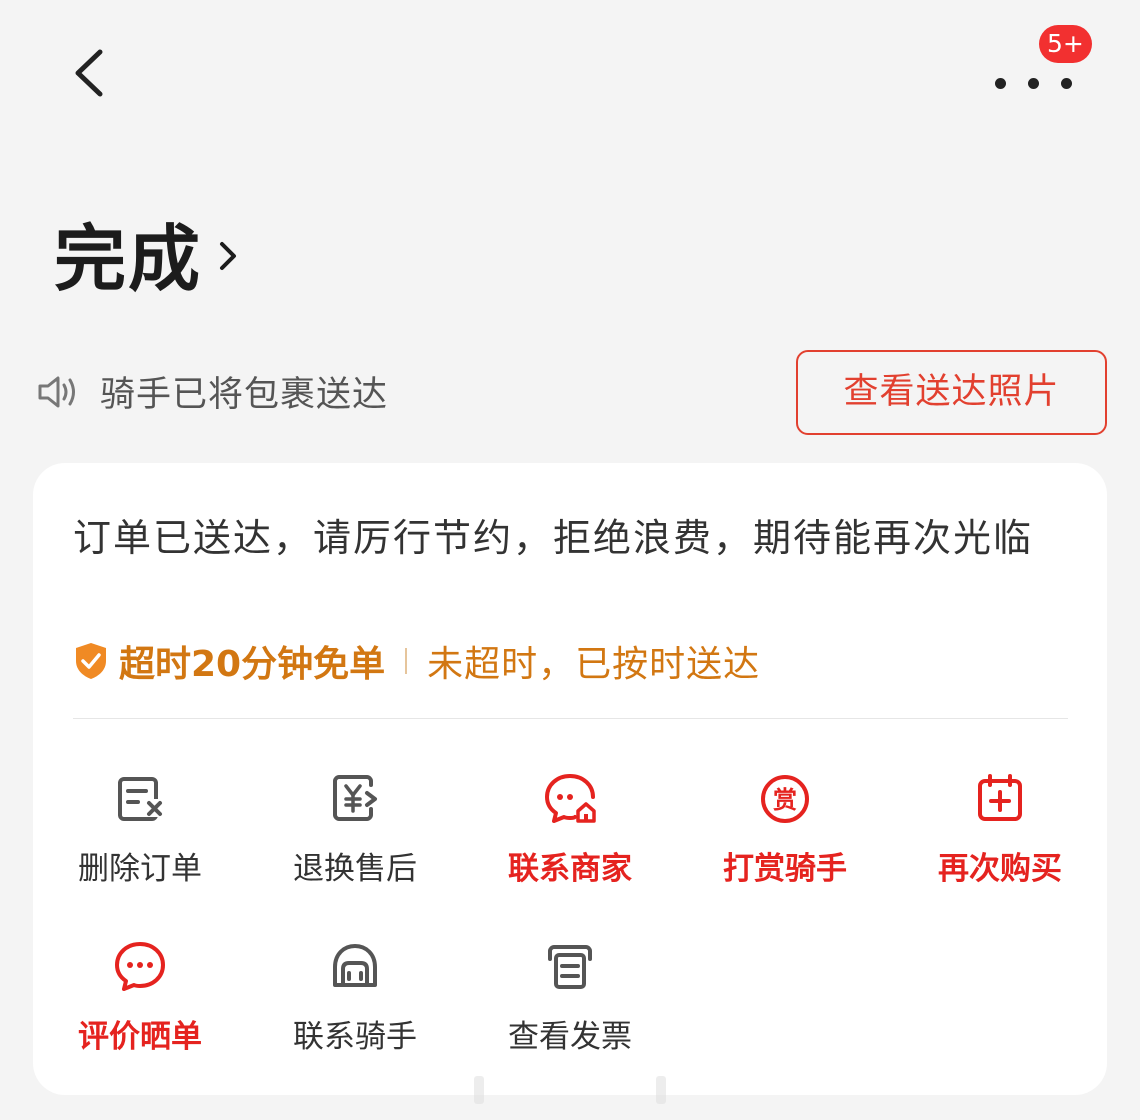 The image size is (1140, 1120). I want to click on action-label: 退换售后, so click(355, 869).